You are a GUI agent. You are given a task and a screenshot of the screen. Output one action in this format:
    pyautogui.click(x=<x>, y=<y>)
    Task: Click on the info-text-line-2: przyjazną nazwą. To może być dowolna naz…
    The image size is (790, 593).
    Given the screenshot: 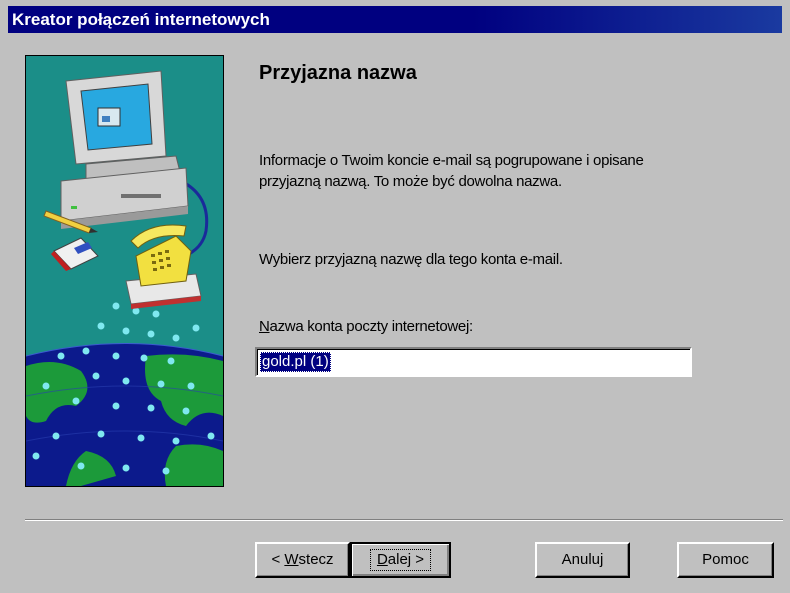 What is the action you would take?
    pyautogui.click(x=410, y=181)
    